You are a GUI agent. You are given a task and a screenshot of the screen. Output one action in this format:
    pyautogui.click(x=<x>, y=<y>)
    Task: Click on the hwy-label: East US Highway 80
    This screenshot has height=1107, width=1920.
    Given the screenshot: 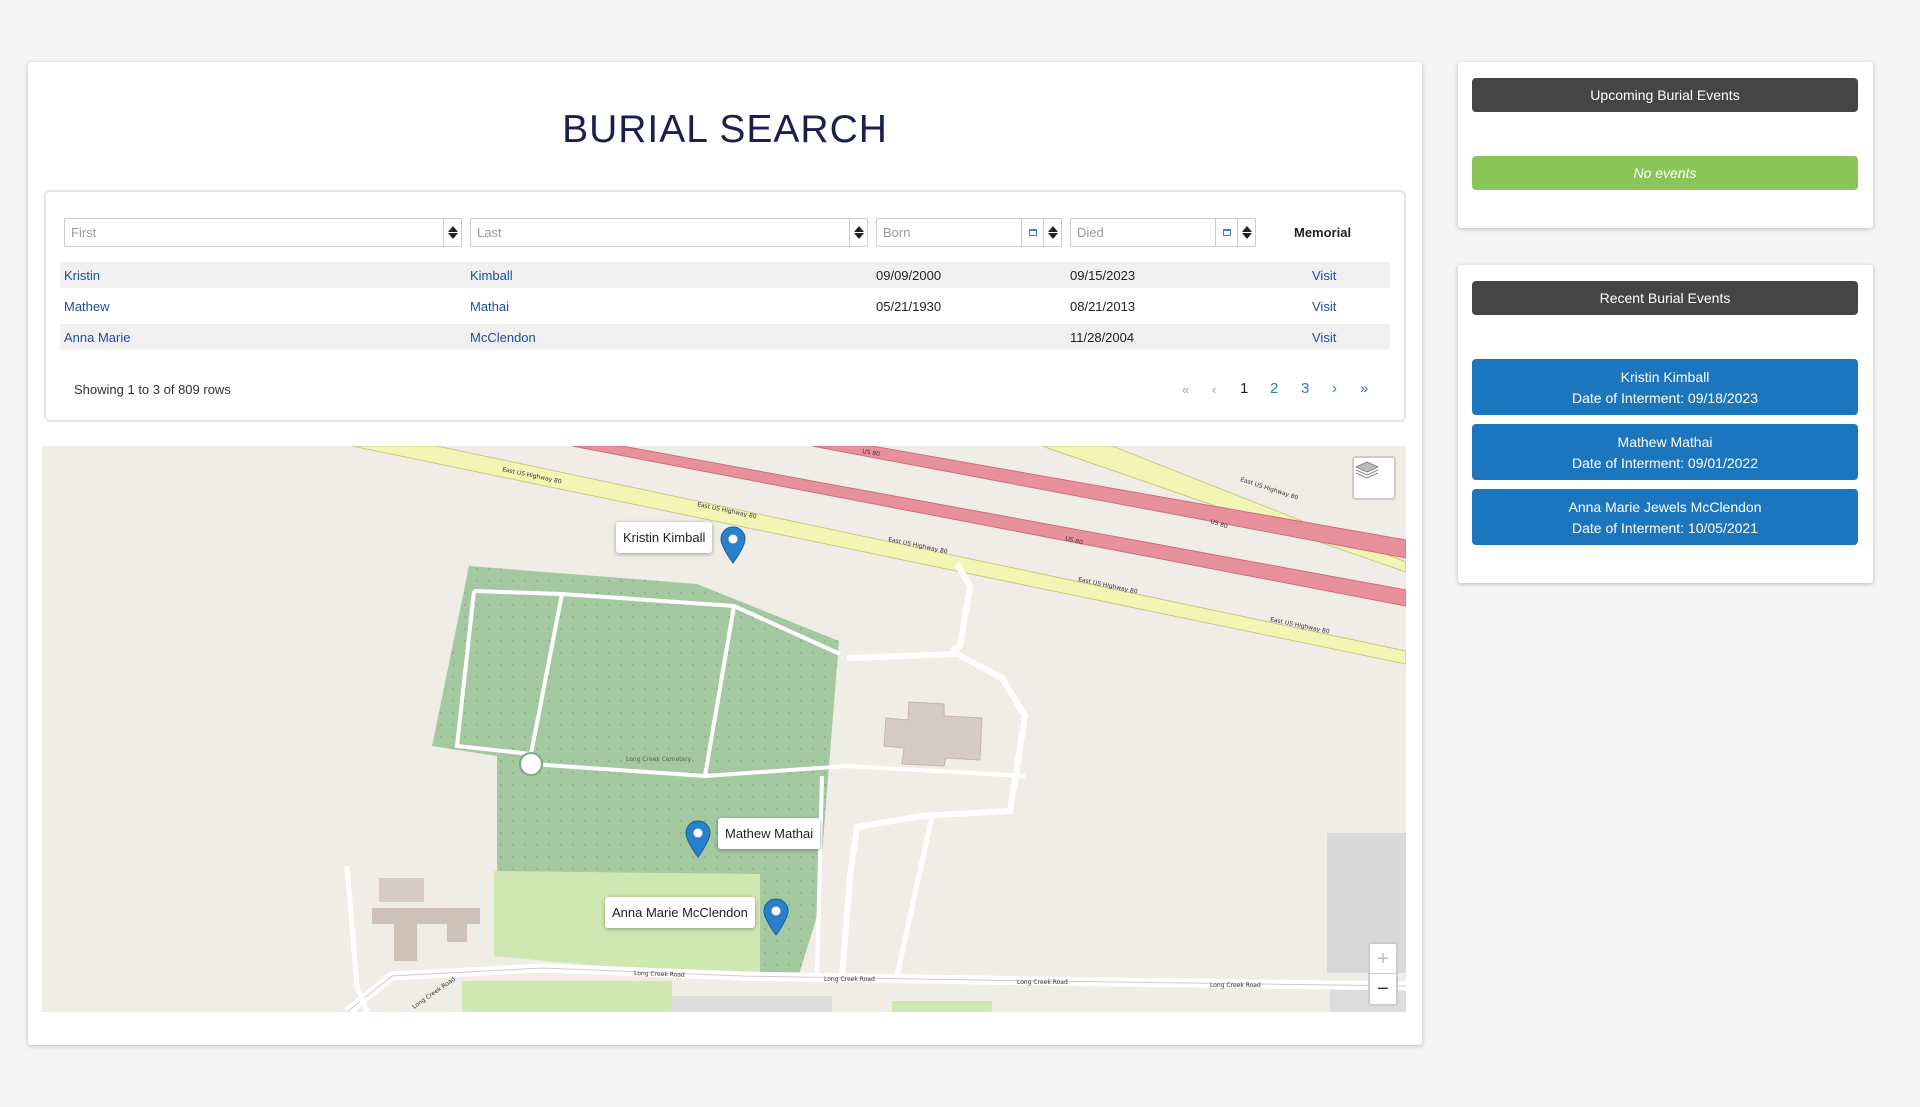 What is the action you would take?
    pyautogui.click(x=1269, y=488)
    